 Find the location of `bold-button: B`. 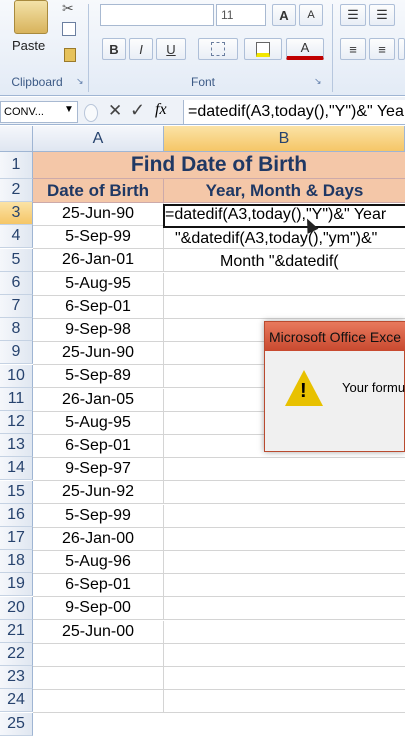

bold-button: B is located at coordinates (114, 49).